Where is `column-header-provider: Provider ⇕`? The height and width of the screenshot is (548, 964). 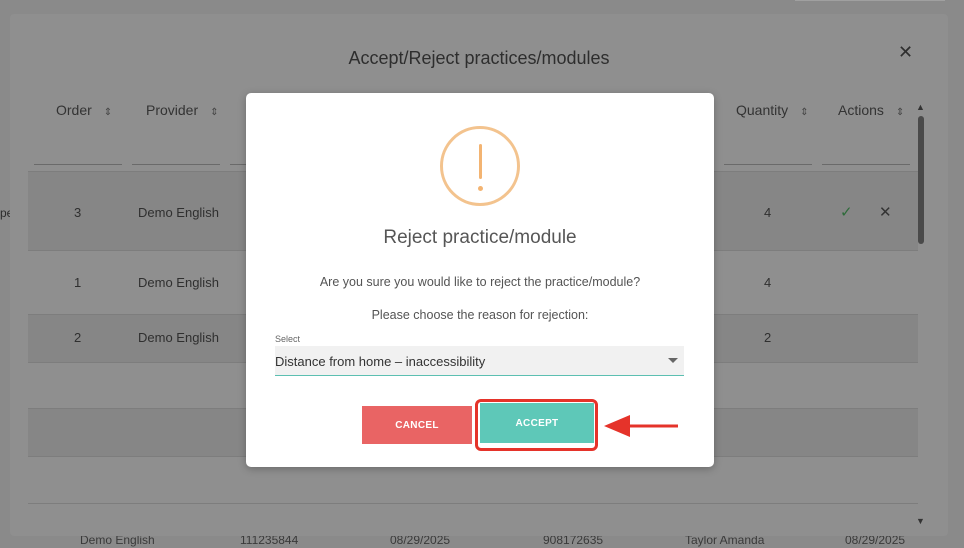 column-header-provider: Provider ⇕ is located at coordinates (182, 110).